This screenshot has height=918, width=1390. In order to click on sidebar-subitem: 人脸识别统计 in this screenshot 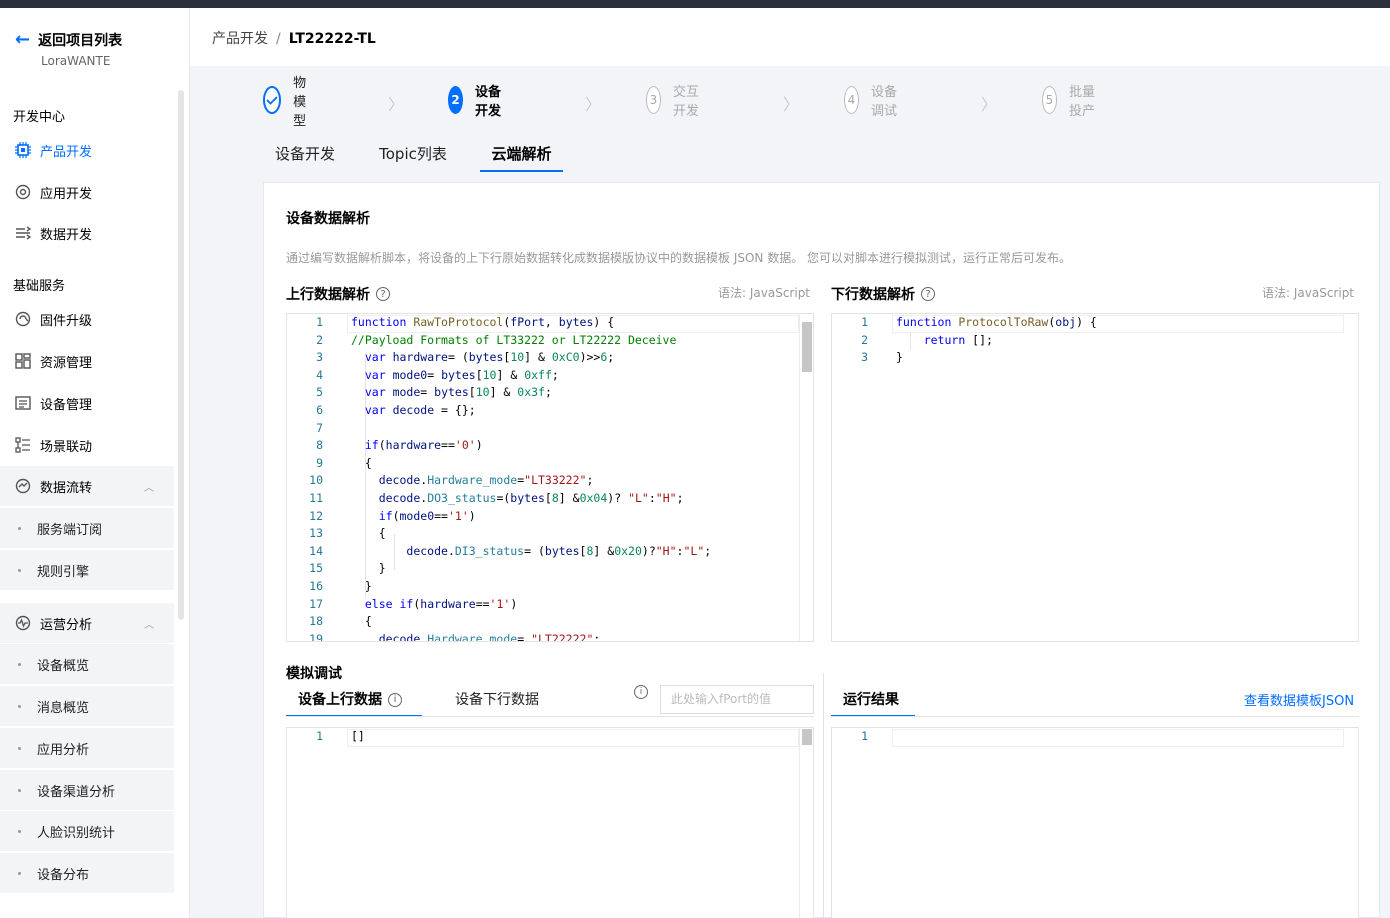, I will do `click(87, 831)`.